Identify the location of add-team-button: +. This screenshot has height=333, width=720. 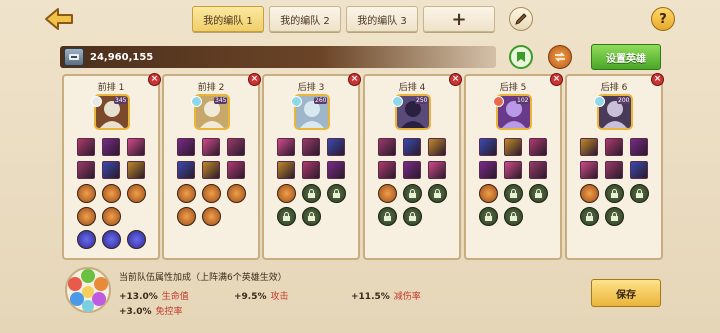
(459, 19).